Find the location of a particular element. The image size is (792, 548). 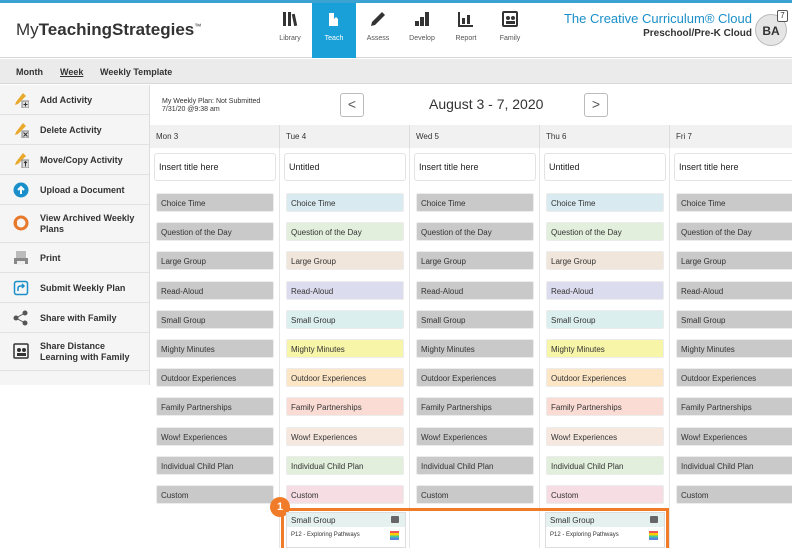

day-header: Wed 5 is located at coordinates (475, 136).